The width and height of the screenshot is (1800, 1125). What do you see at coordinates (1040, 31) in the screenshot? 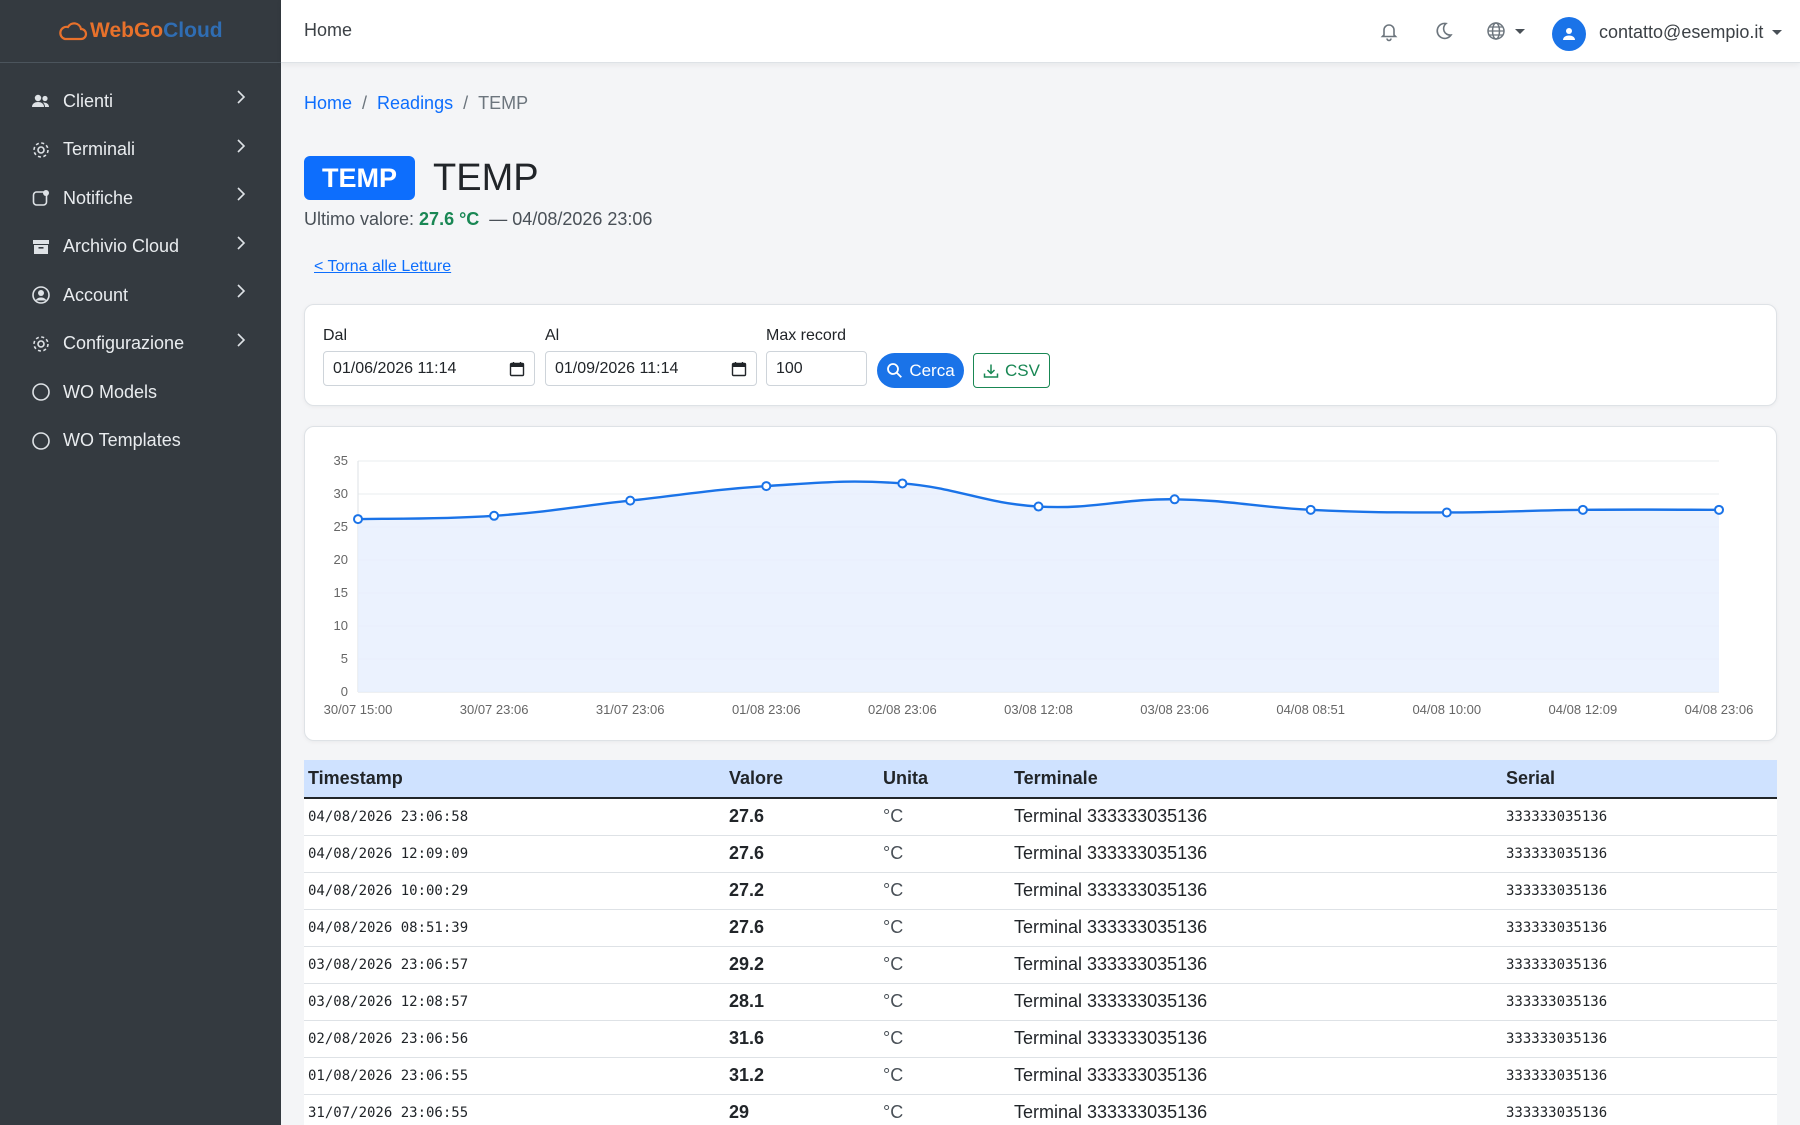
I see `topbar: Home contatto@esempio.it` at bounding box center [1040, 31].